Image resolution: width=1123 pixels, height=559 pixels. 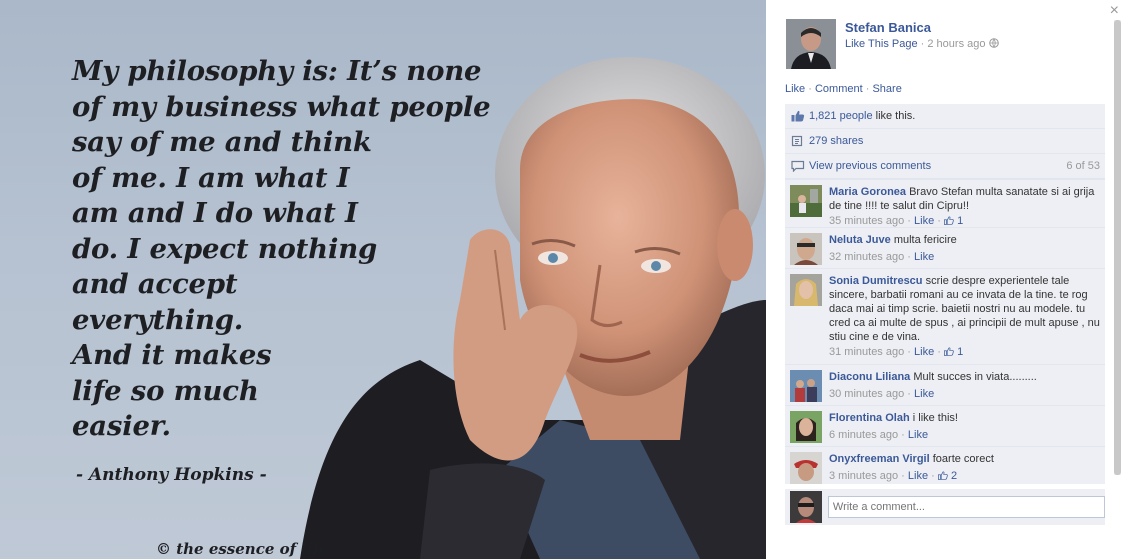 I want to click on likes-row: 1,821 people like this., so click(x=945, y=116).